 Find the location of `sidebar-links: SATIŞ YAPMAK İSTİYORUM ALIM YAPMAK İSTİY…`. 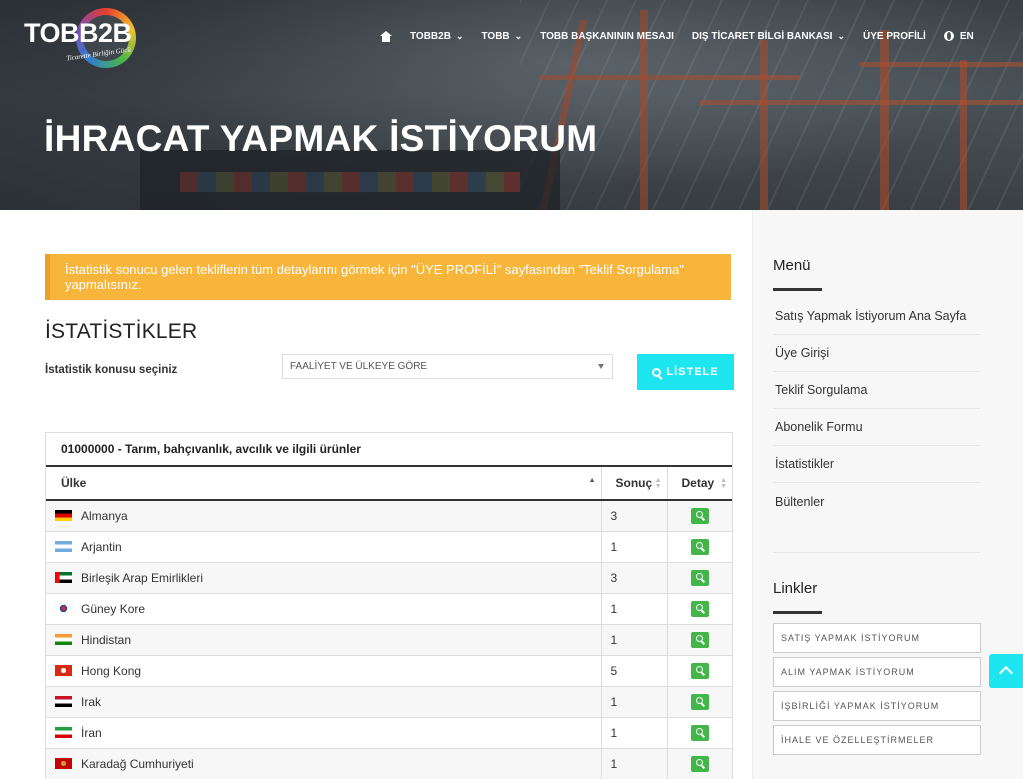

sidebar-links: SATIŞ YAPMAK İSTİYORUM ALIM YAPMAK İSTİY… is located at coordinates (877, 691).